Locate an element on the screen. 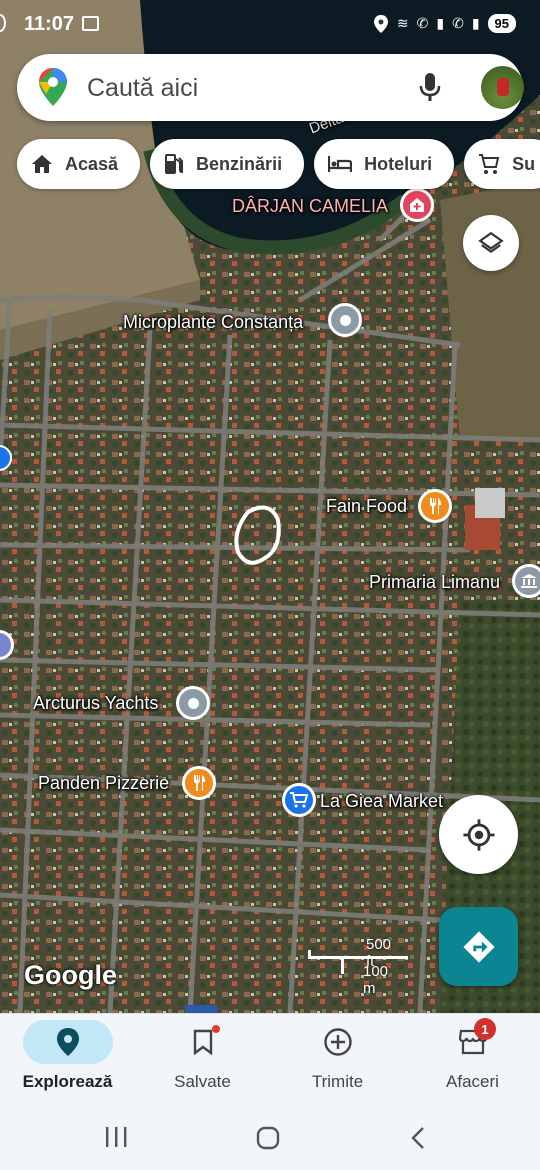  nav-label: Afaceri is located at coordinates (472, 1081).